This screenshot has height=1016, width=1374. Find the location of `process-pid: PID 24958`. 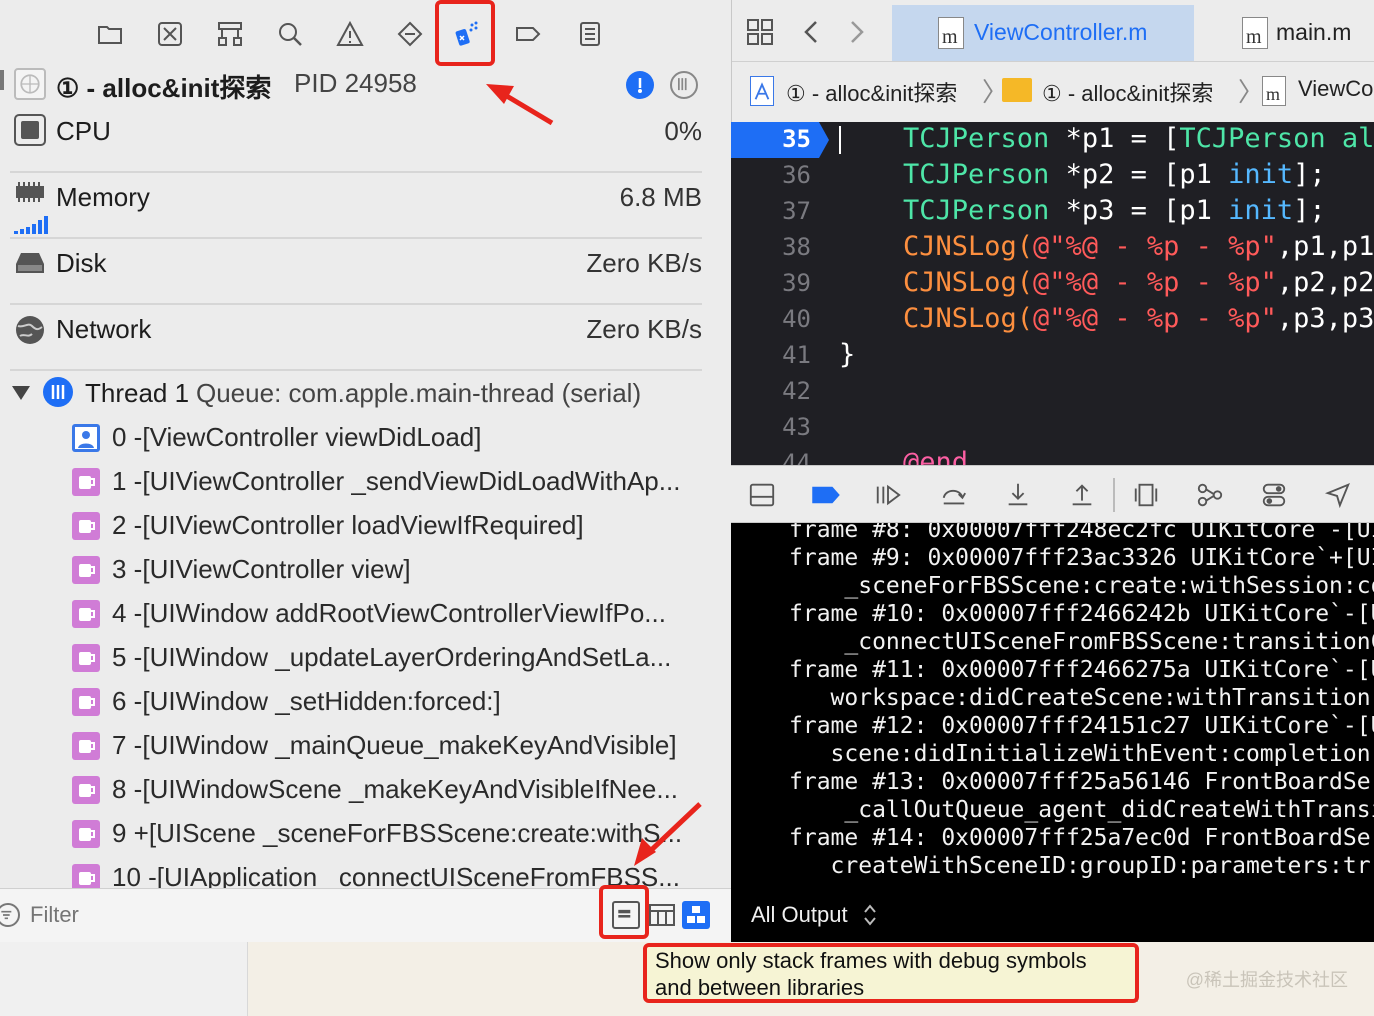

process-pid: PID 24958 is located at coordinates (355, 83).